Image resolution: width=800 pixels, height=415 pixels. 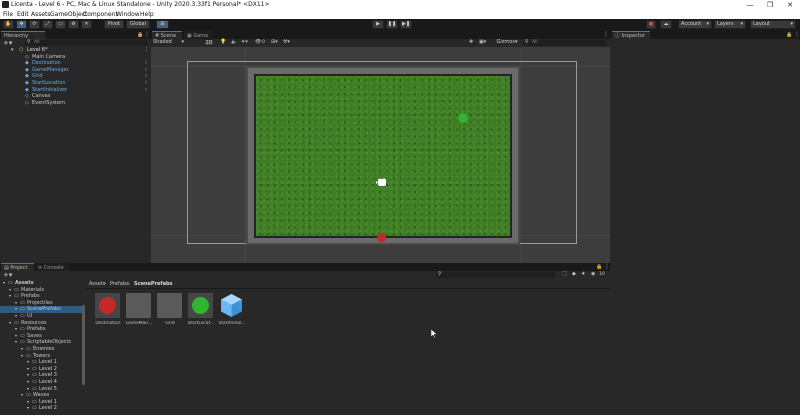 I want to click on project-folder-item: ▾ ▭ Prefabs, so click(x=41, y=296).